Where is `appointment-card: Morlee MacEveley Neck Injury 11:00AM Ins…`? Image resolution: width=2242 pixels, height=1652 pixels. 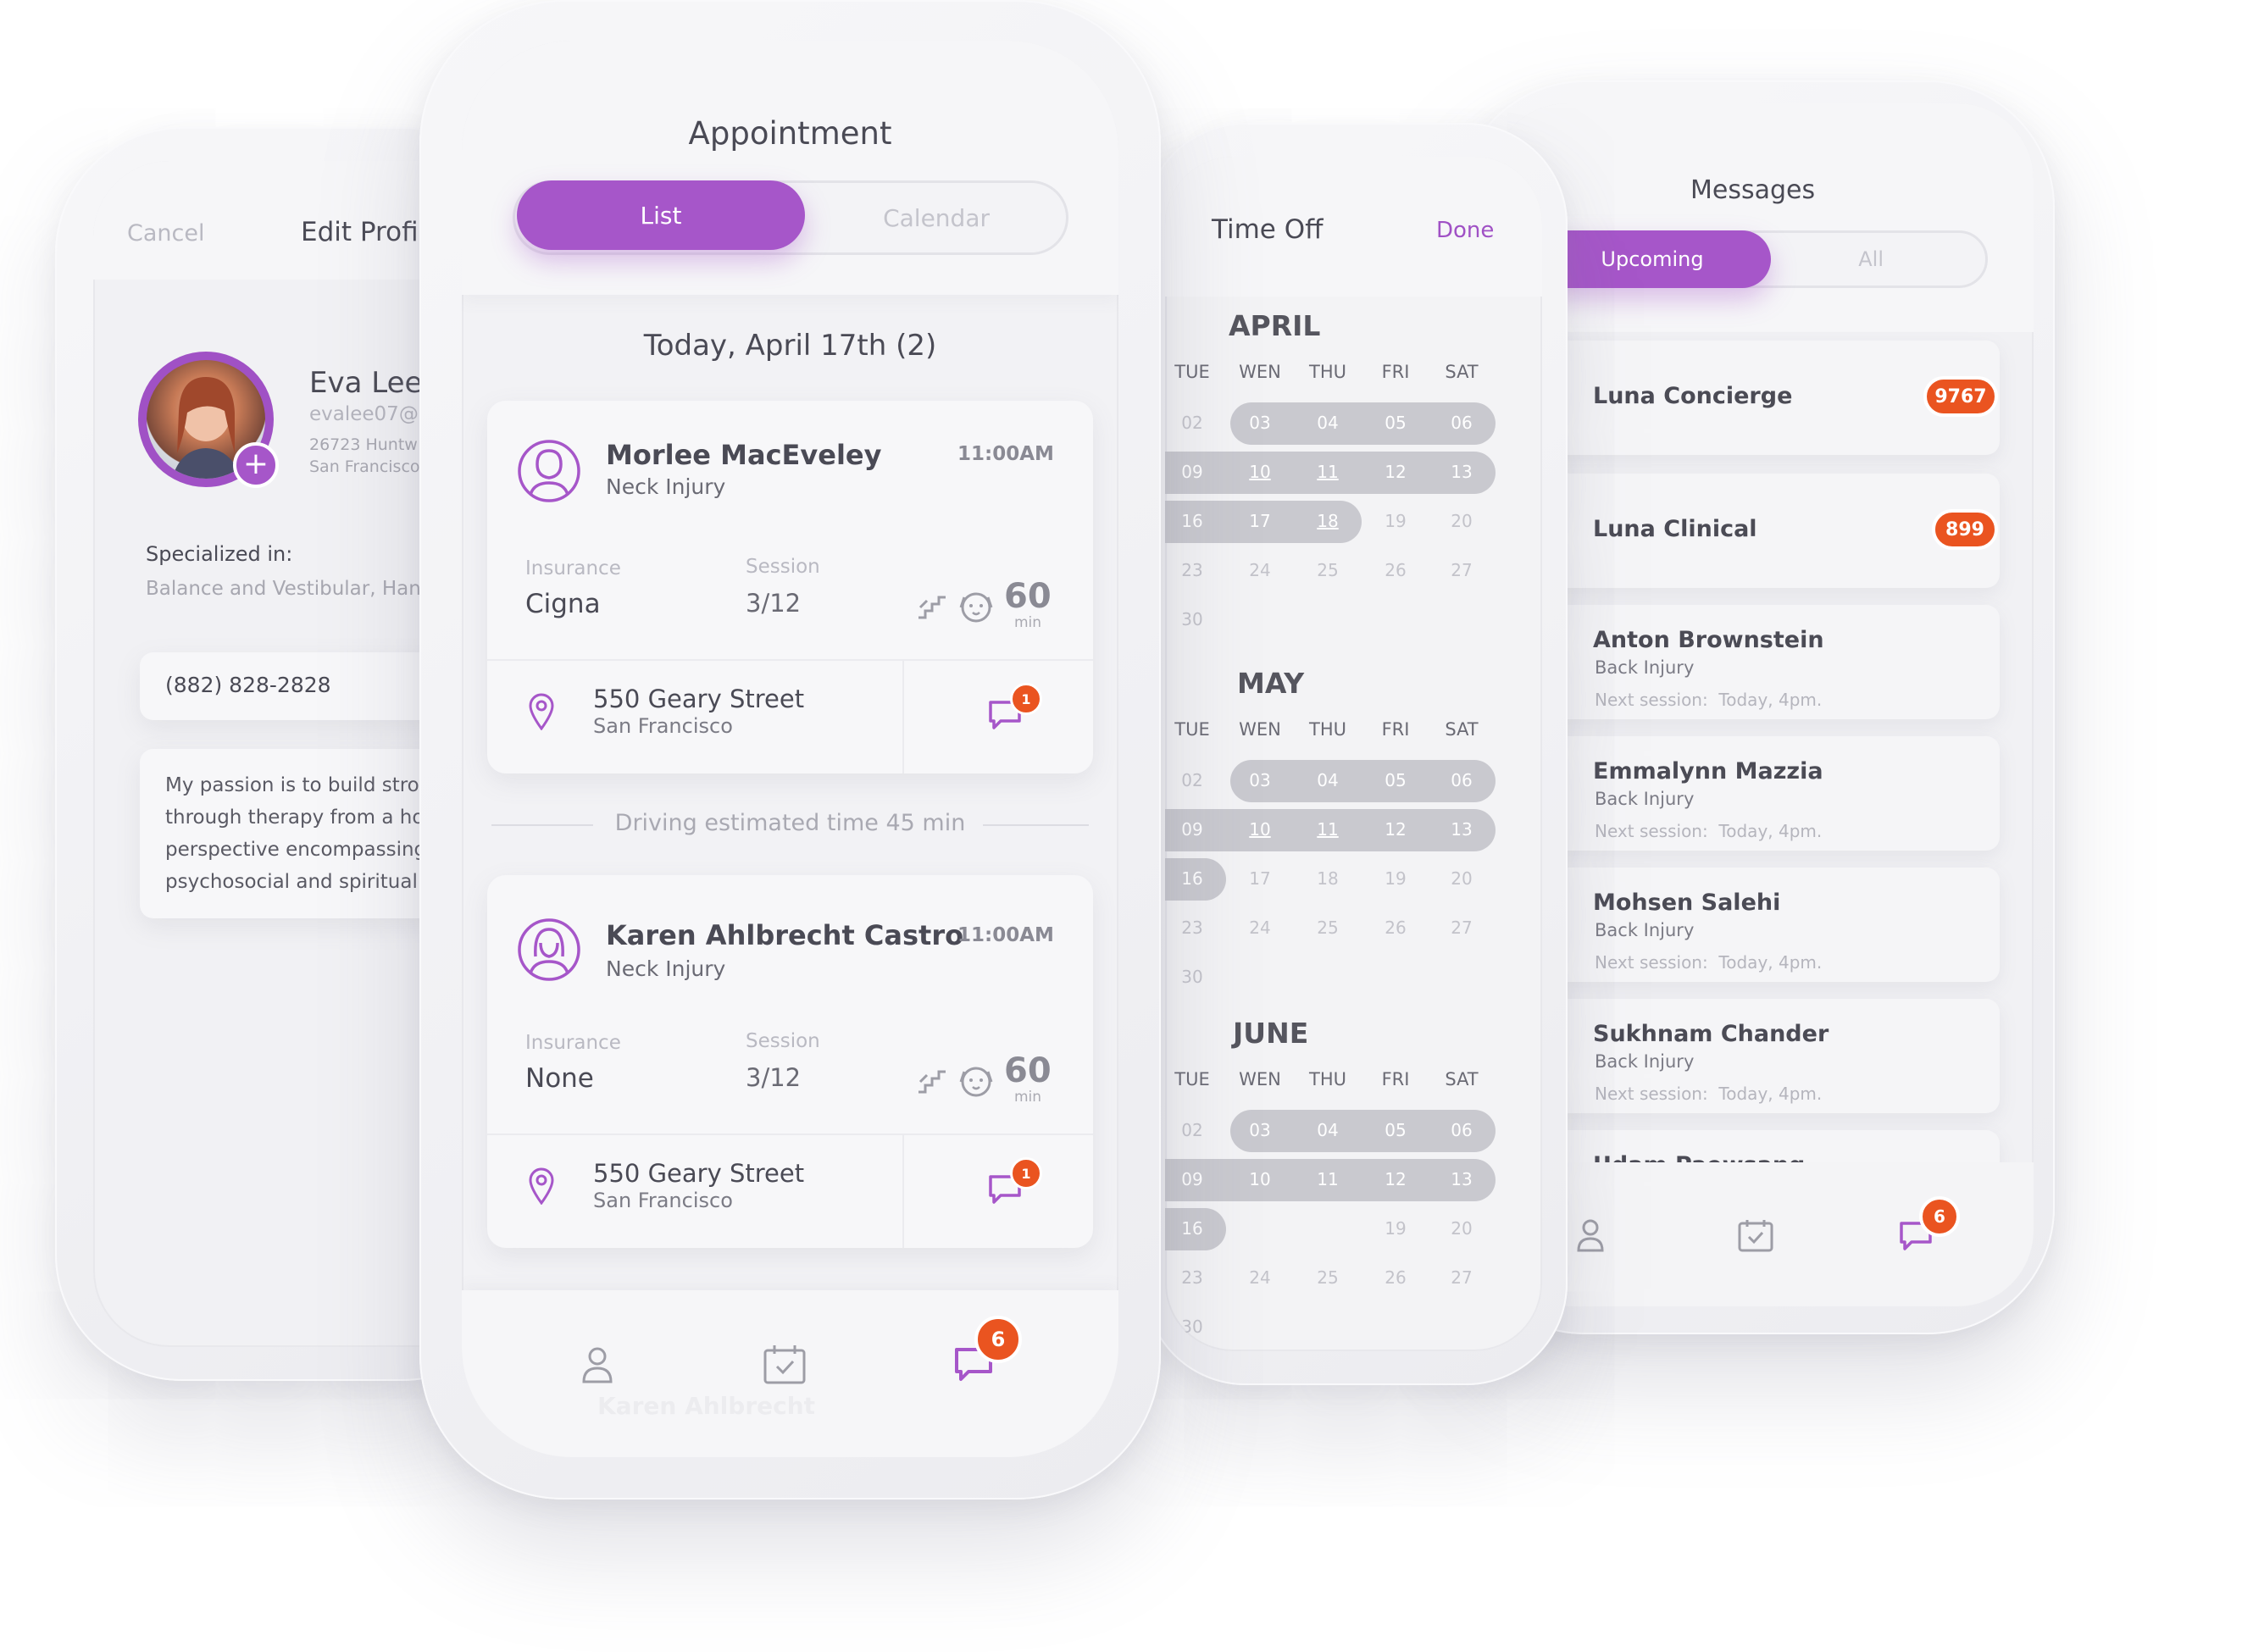
appointment-card: Morlee MacEveley Neck Injury 11:00AM Ins… is located at coordinates (790, 587).